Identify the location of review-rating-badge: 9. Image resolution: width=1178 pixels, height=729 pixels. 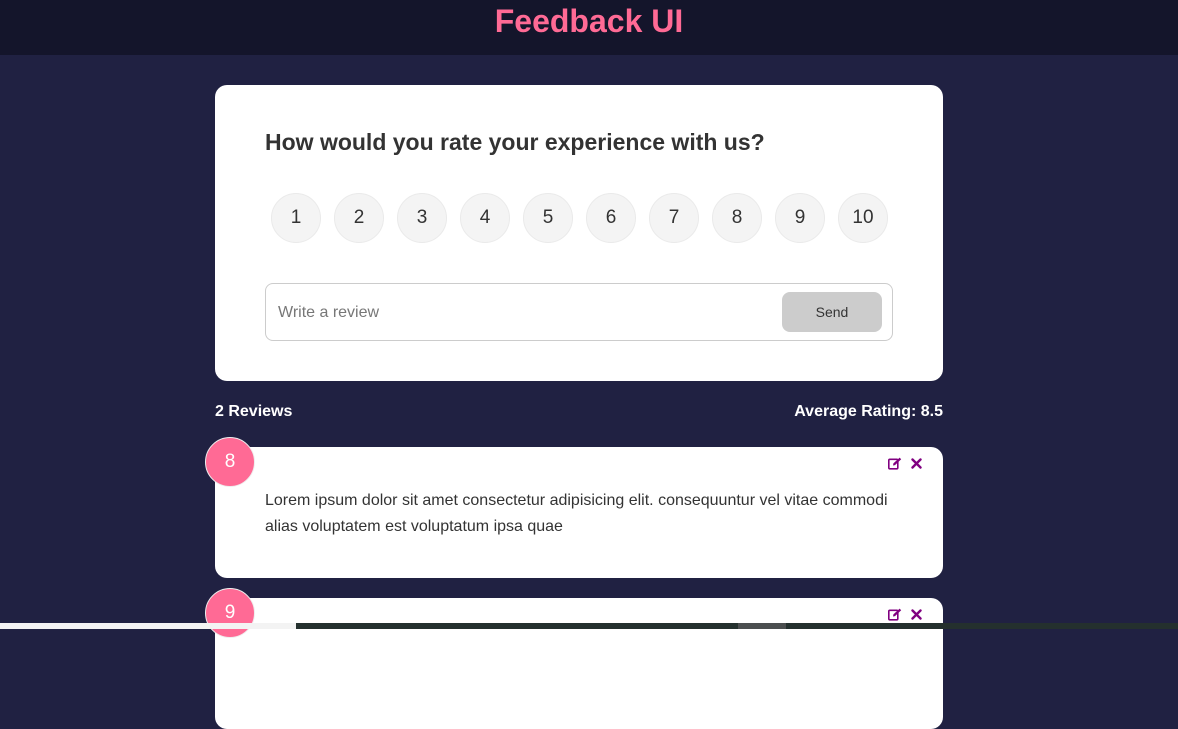
(230, 613).